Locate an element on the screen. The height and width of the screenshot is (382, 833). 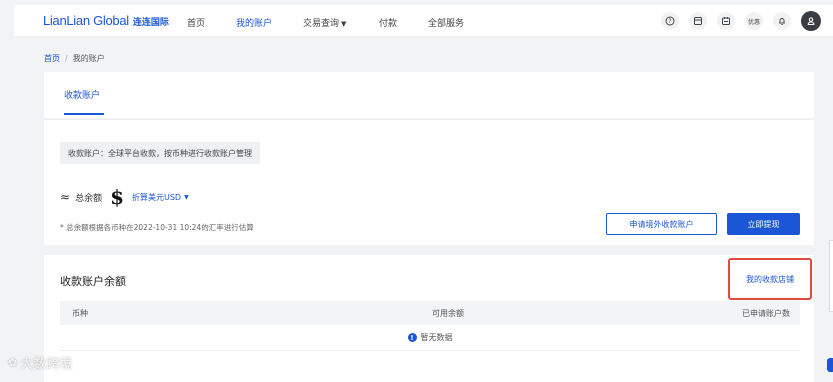
account-notice: 收款账户：全球平台收款，按币种进行收款账户管理 is located at coordinates (160, 153).